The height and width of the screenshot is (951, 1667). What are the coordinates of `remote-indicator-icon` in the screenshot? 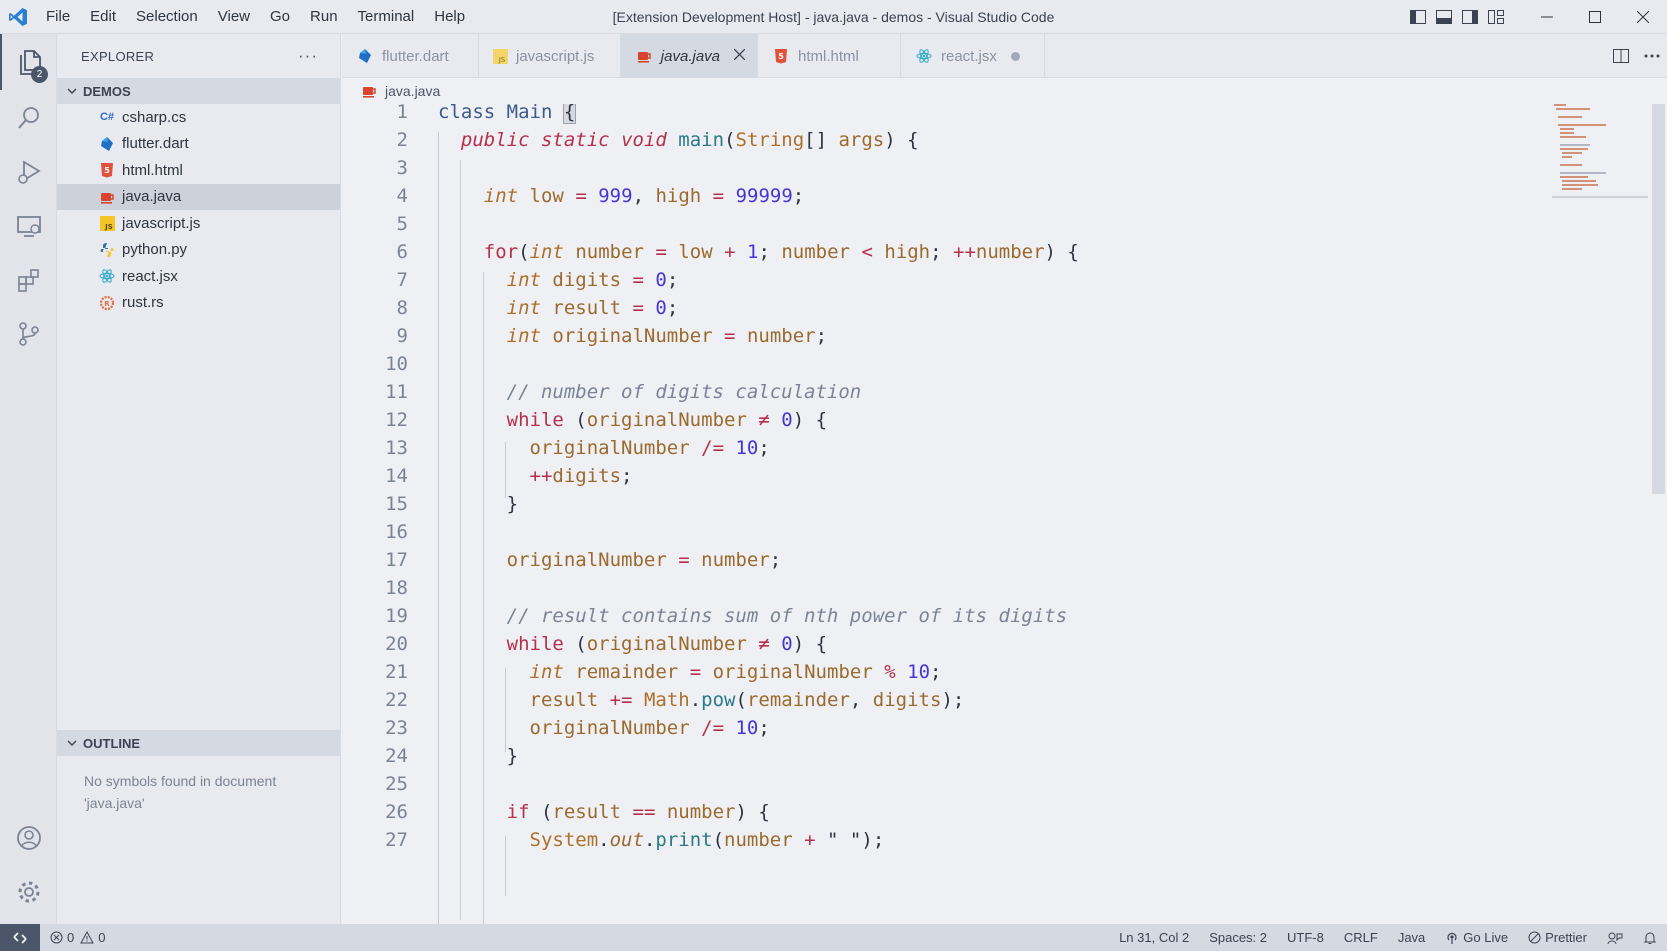 It's located at (20, 937).